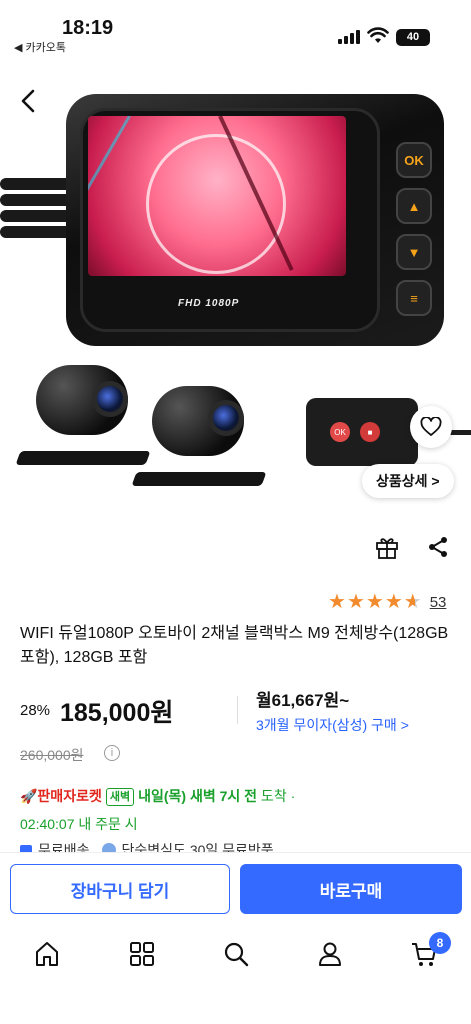  What do you see at coordinates (413, 37) in the screenshot?
I see `battery-icon: 40` at bounding box center [413, 37].